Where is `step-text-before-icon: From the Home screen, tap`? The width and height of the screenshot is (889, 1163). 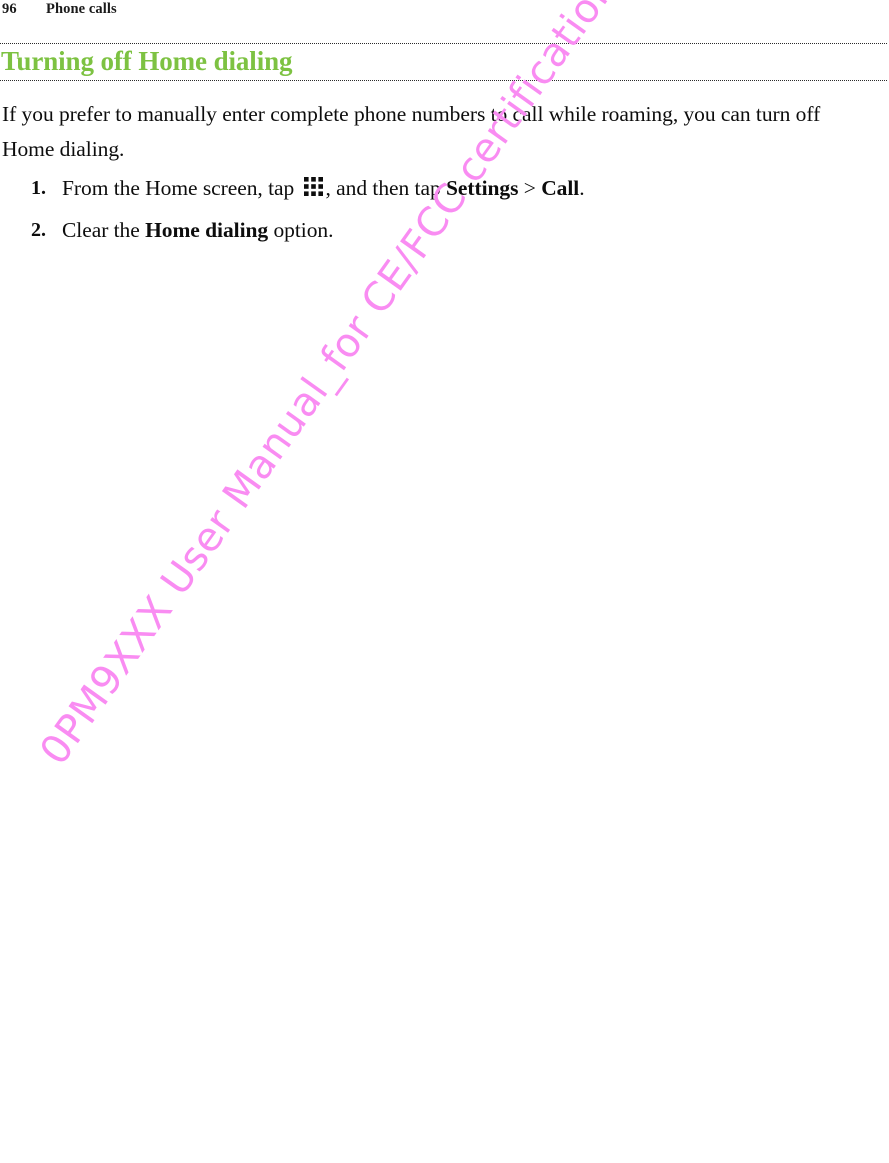
step-text-before-icon: From the Home screen, tap is located at coordinates (178, 188).